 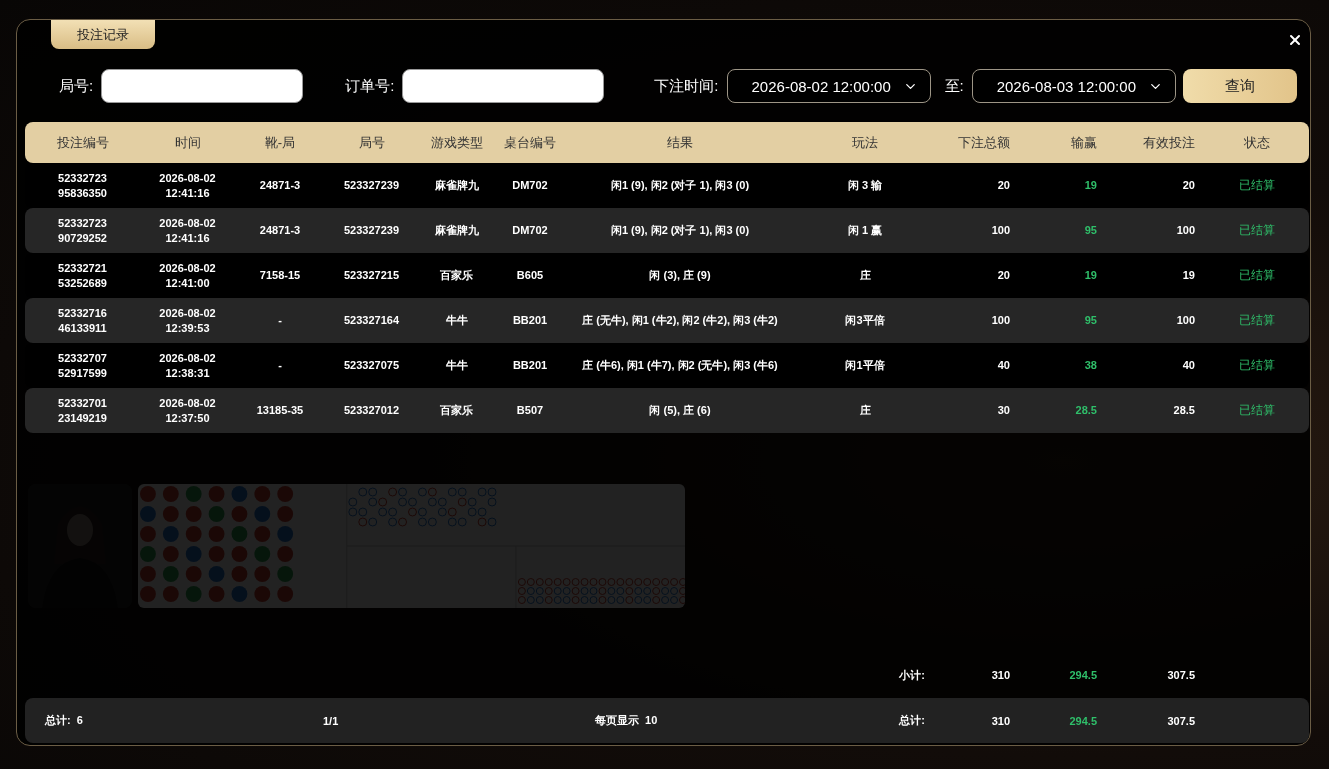 I want to click on round-label: 局号:, so click(x=76, y=86).